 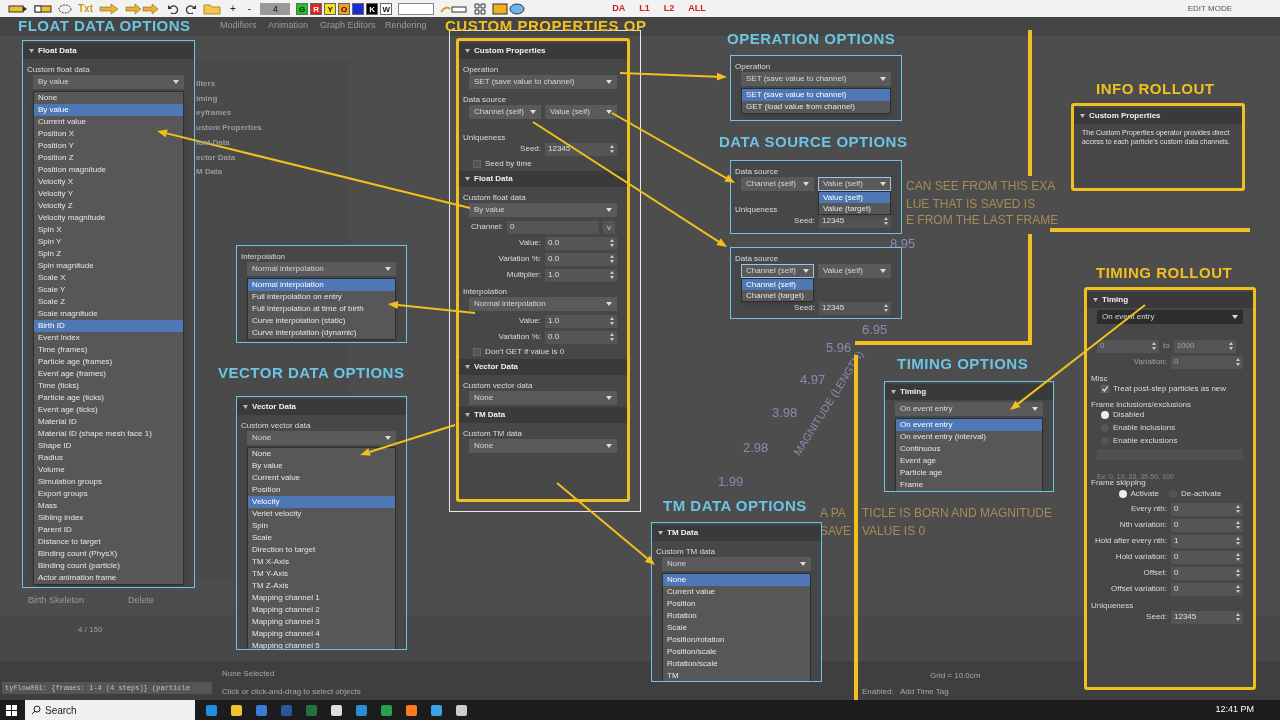 What do you see at coordinates (108, 494) in the screenshot?
I see `dropdown-option: Export groups` at bounding box center [108, 494].